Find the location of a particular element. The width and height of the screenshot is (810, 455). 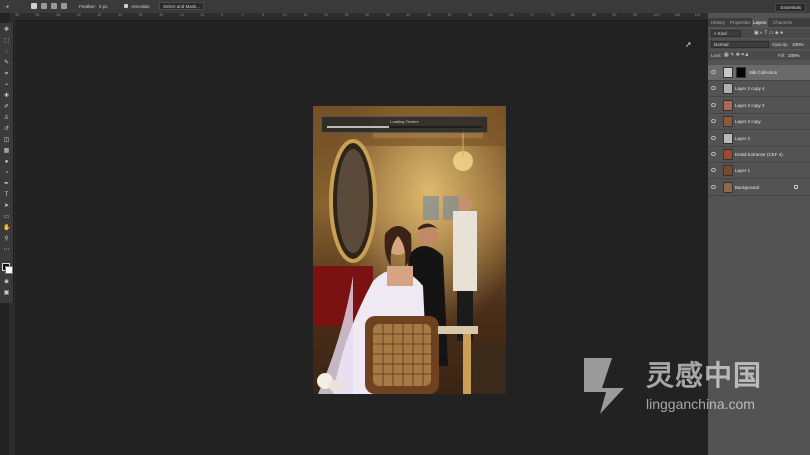

lock-row: Lock: ▦ ✎ ✥ ⌗ 🔒︎ Fill: 100% is located at coordinates (759, 55).